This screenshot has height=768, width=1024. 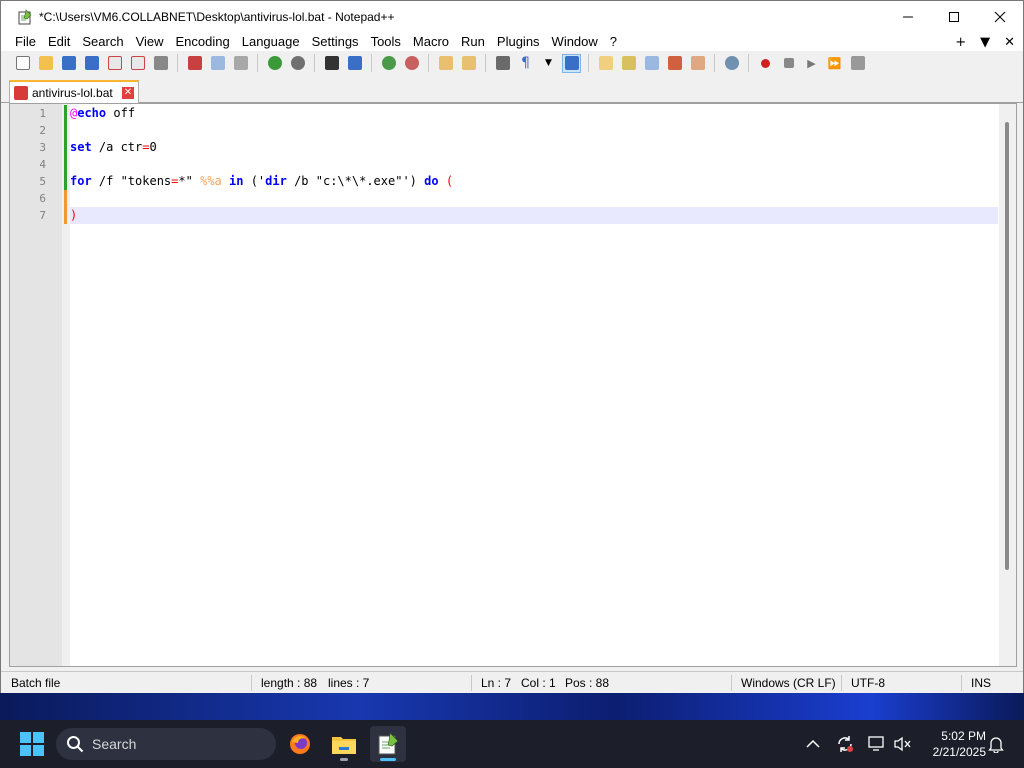 What do you see at coordinates (813, 744) in the screenshot?
I see `show-hidden-icons` at bounding box center [813, 744].